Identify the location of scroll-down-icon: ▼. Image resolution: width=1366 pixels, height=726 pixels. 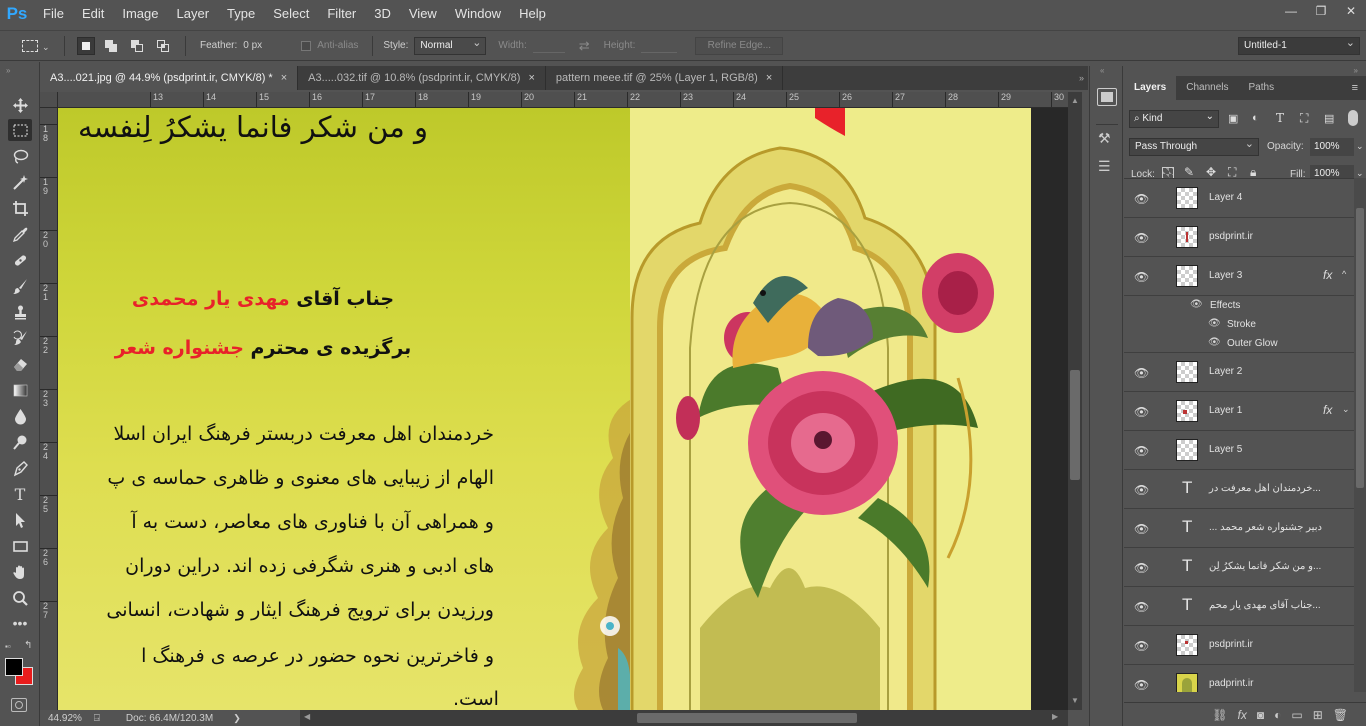
(1075, 700).